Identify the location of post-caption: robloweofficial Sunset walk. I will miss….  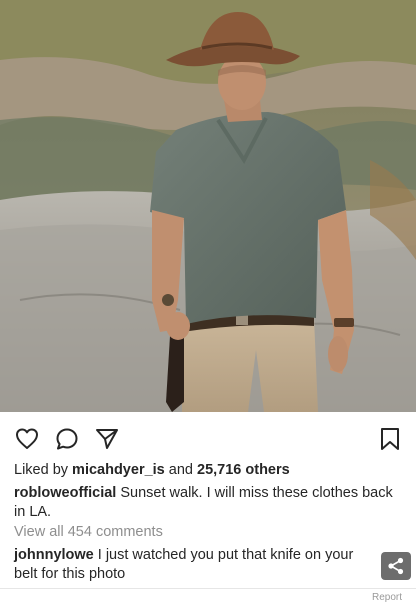
(209, 503).